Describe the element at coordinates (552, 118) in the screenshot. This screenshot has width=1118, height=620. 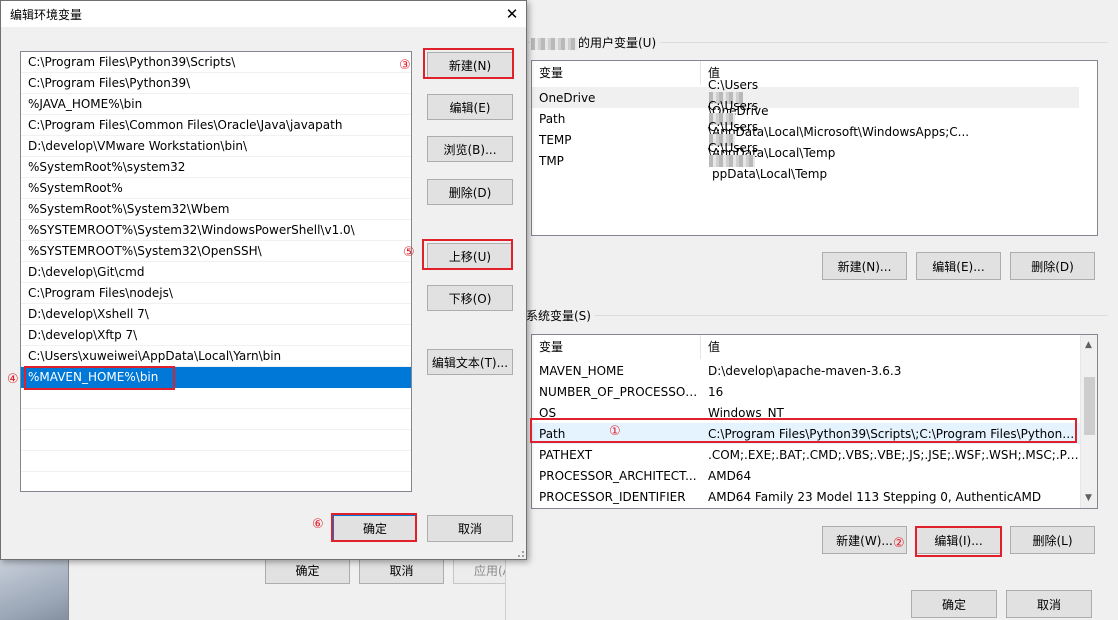
I see `user-var-name: Path` at that location.